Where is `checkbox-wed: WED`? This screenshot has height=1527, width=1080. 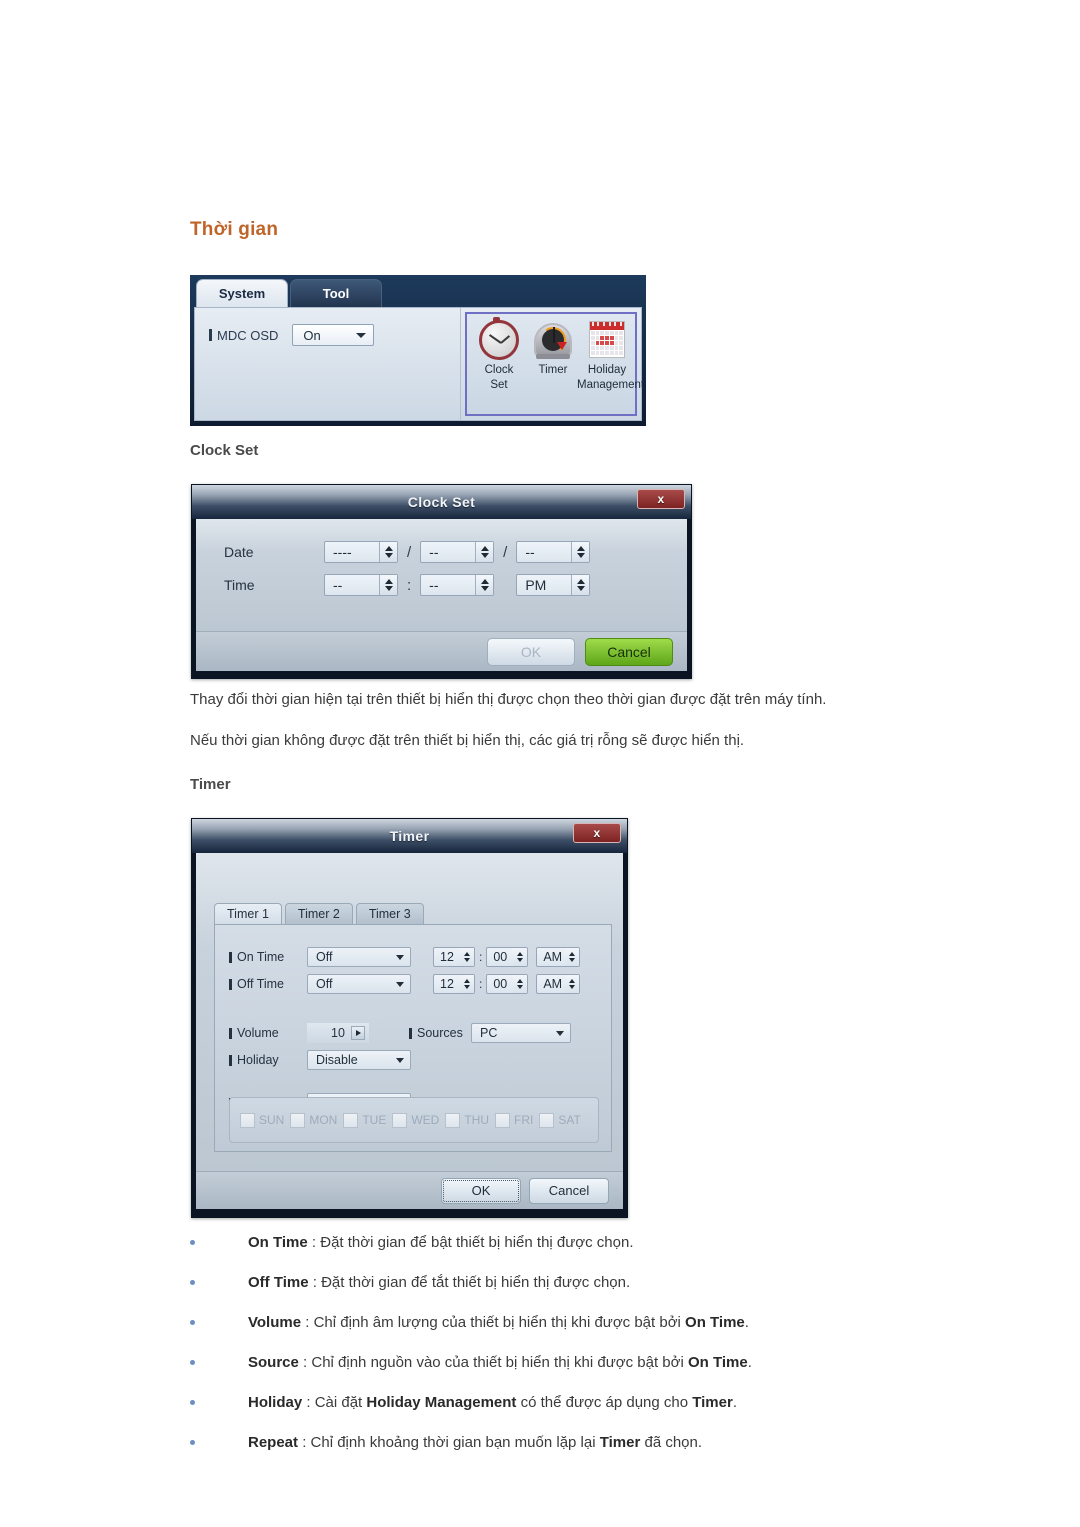
checkbox-wed: WED is located at coordinates (415, 1120).